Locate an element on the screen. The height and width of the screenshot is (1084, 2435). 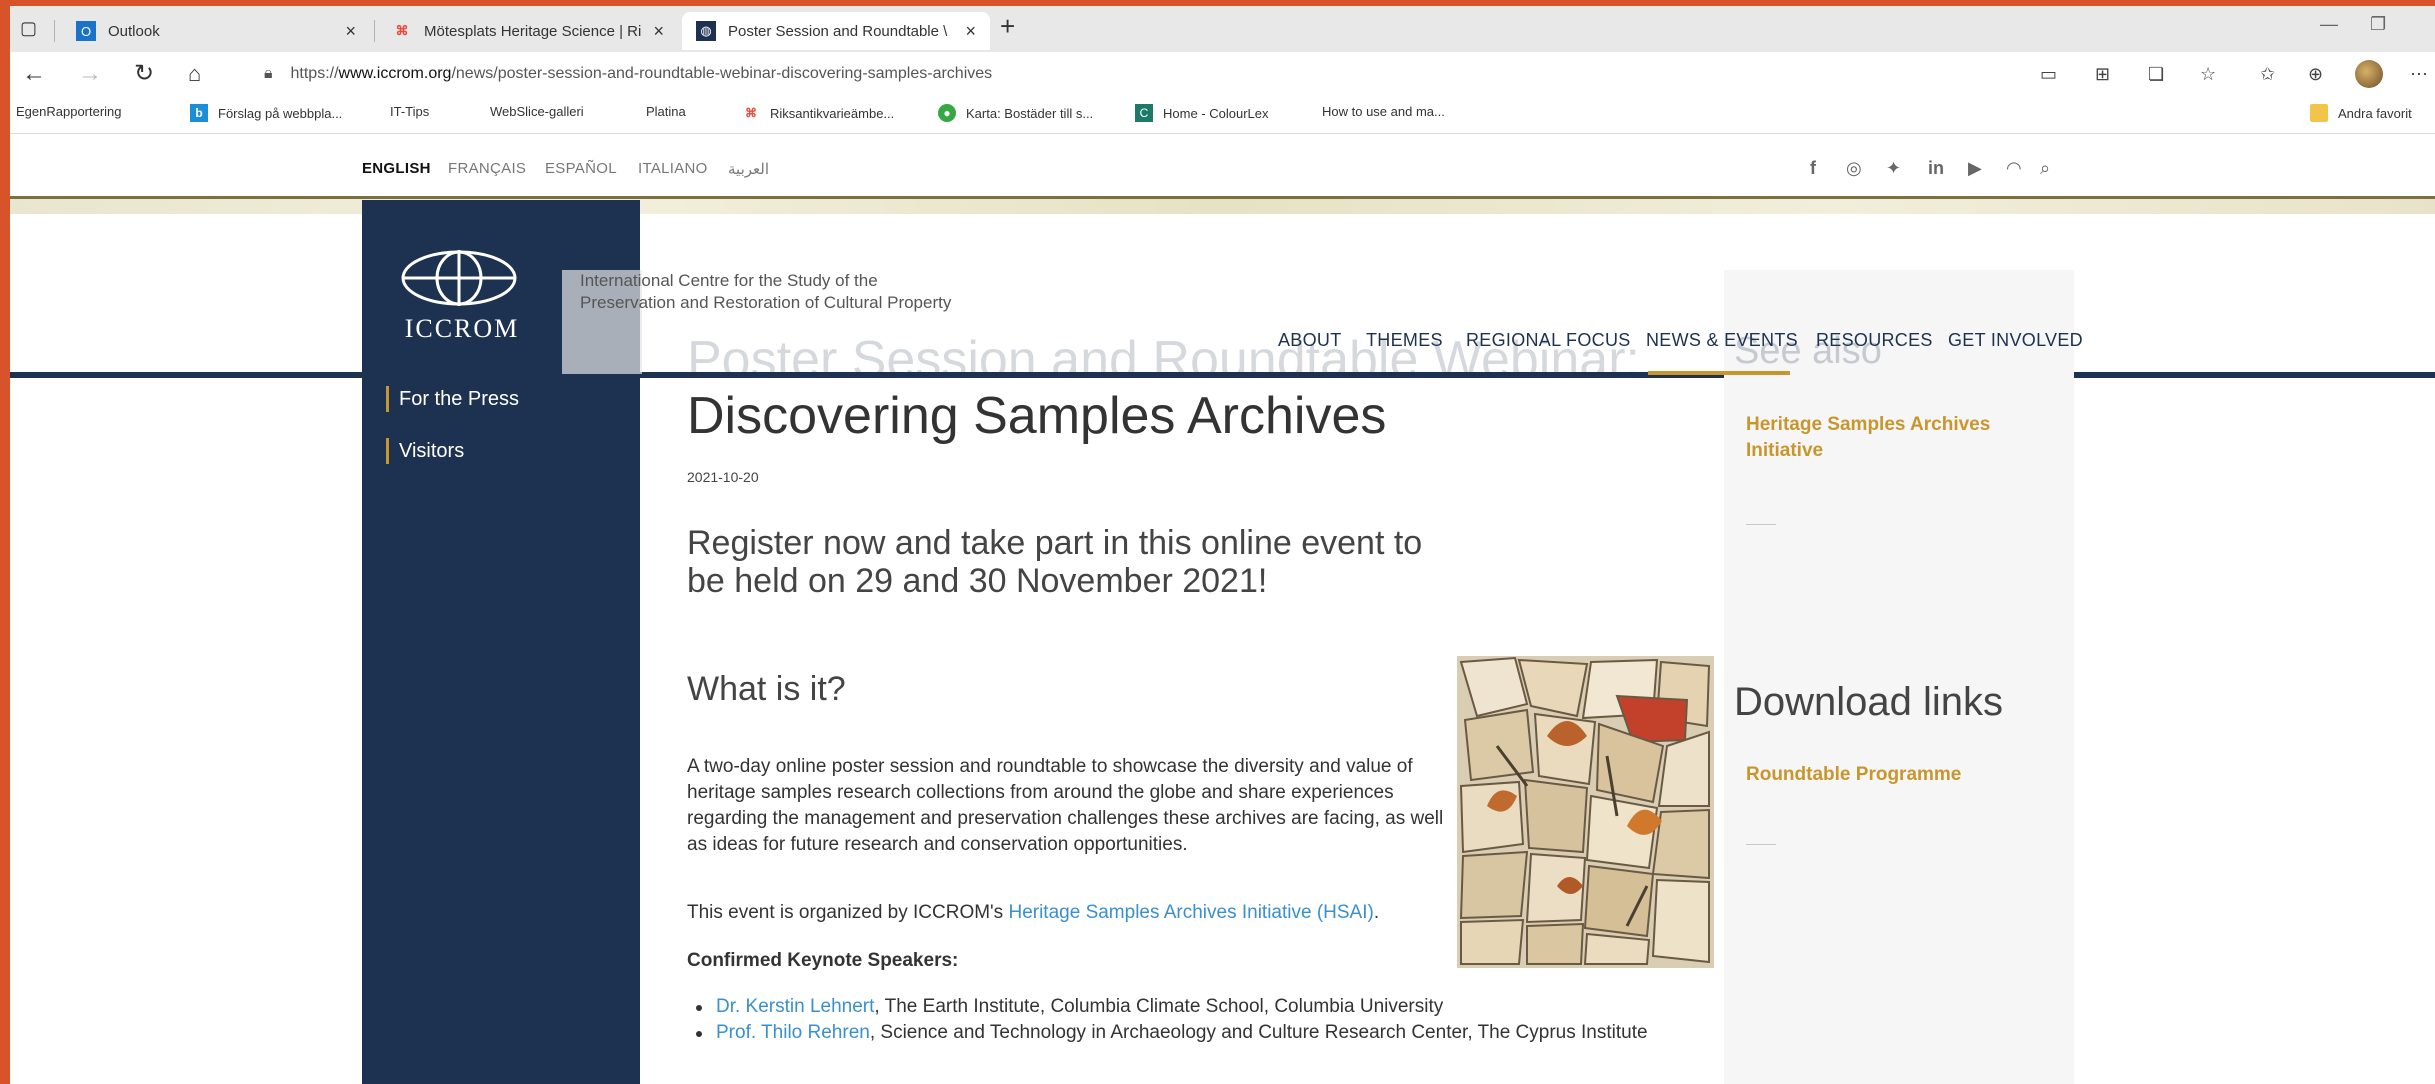
more-icon: ⋯ is located at coordinates (2419, 74).